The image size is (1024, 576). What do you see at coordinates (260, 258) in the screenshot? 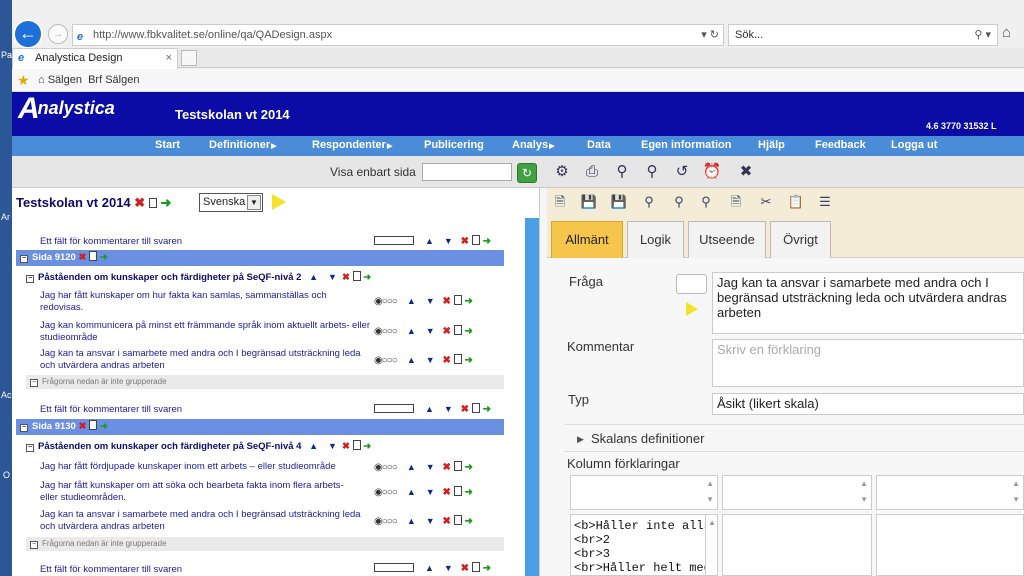
I see `page-header: − Sida 9120 ✖ ➜` at bounding box center [260, 258].